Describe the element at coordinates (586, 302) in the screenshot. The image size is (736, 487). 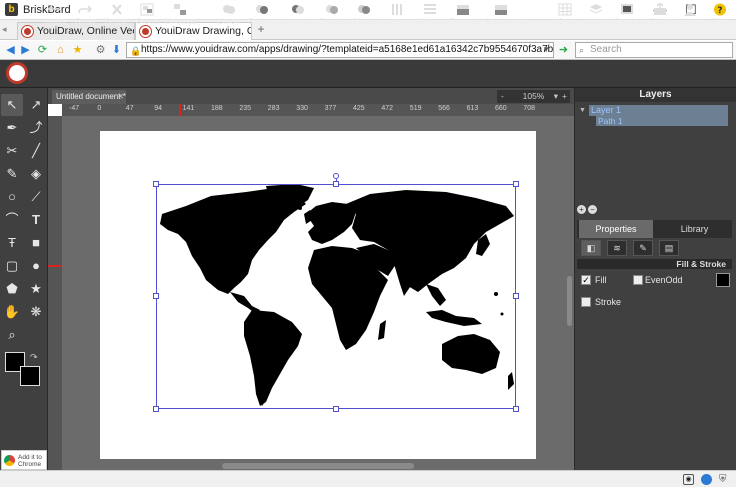
I see `stroke-checkbox` at that location.